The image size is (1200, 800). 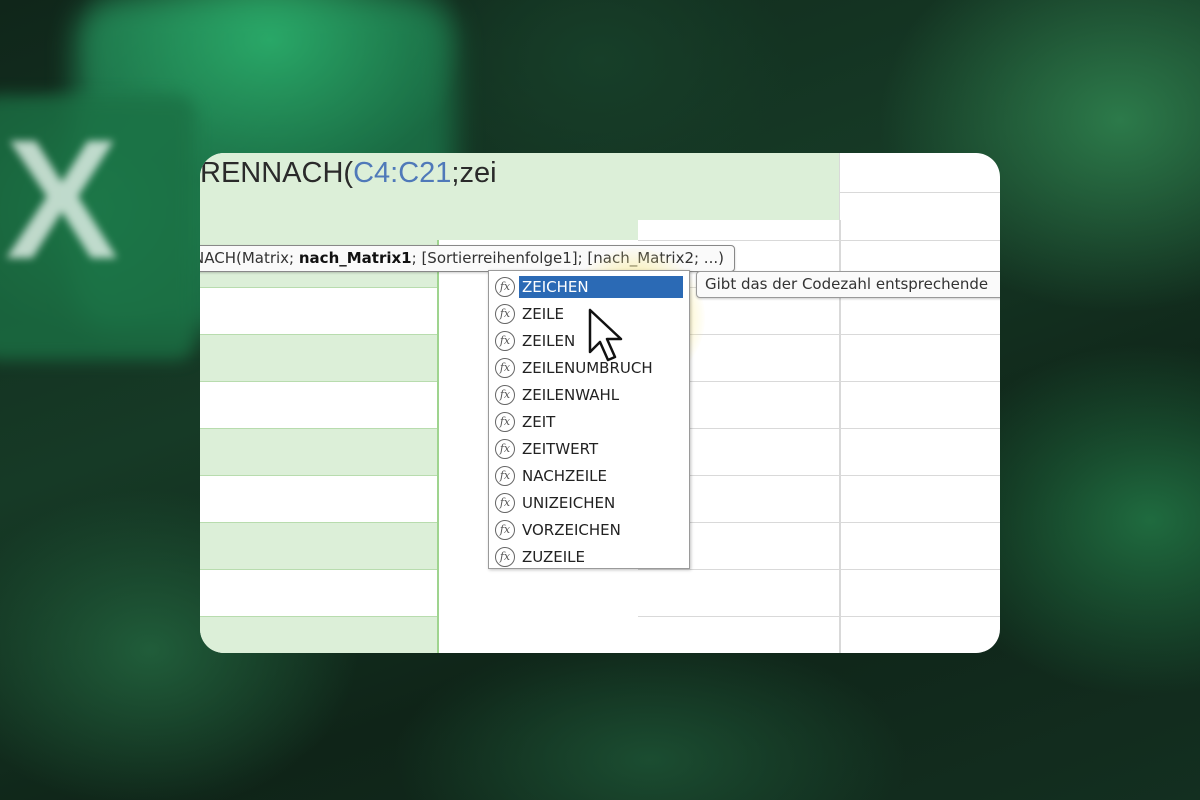 What do you see at coordinates (564, 475) in the screenshot?
I see `autocomplete-item-label: NACHZEILE` at bounding box center [564, 475].